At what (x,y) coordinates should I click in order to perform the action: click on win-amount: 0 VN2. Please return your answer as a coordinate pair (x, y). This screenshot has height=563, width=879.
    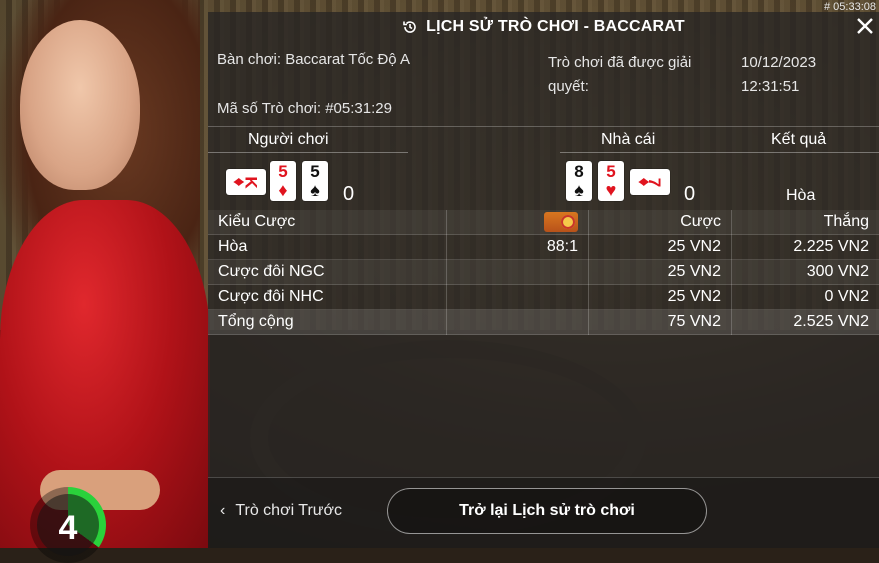
    Looking at the image, I should click on (805, 297).